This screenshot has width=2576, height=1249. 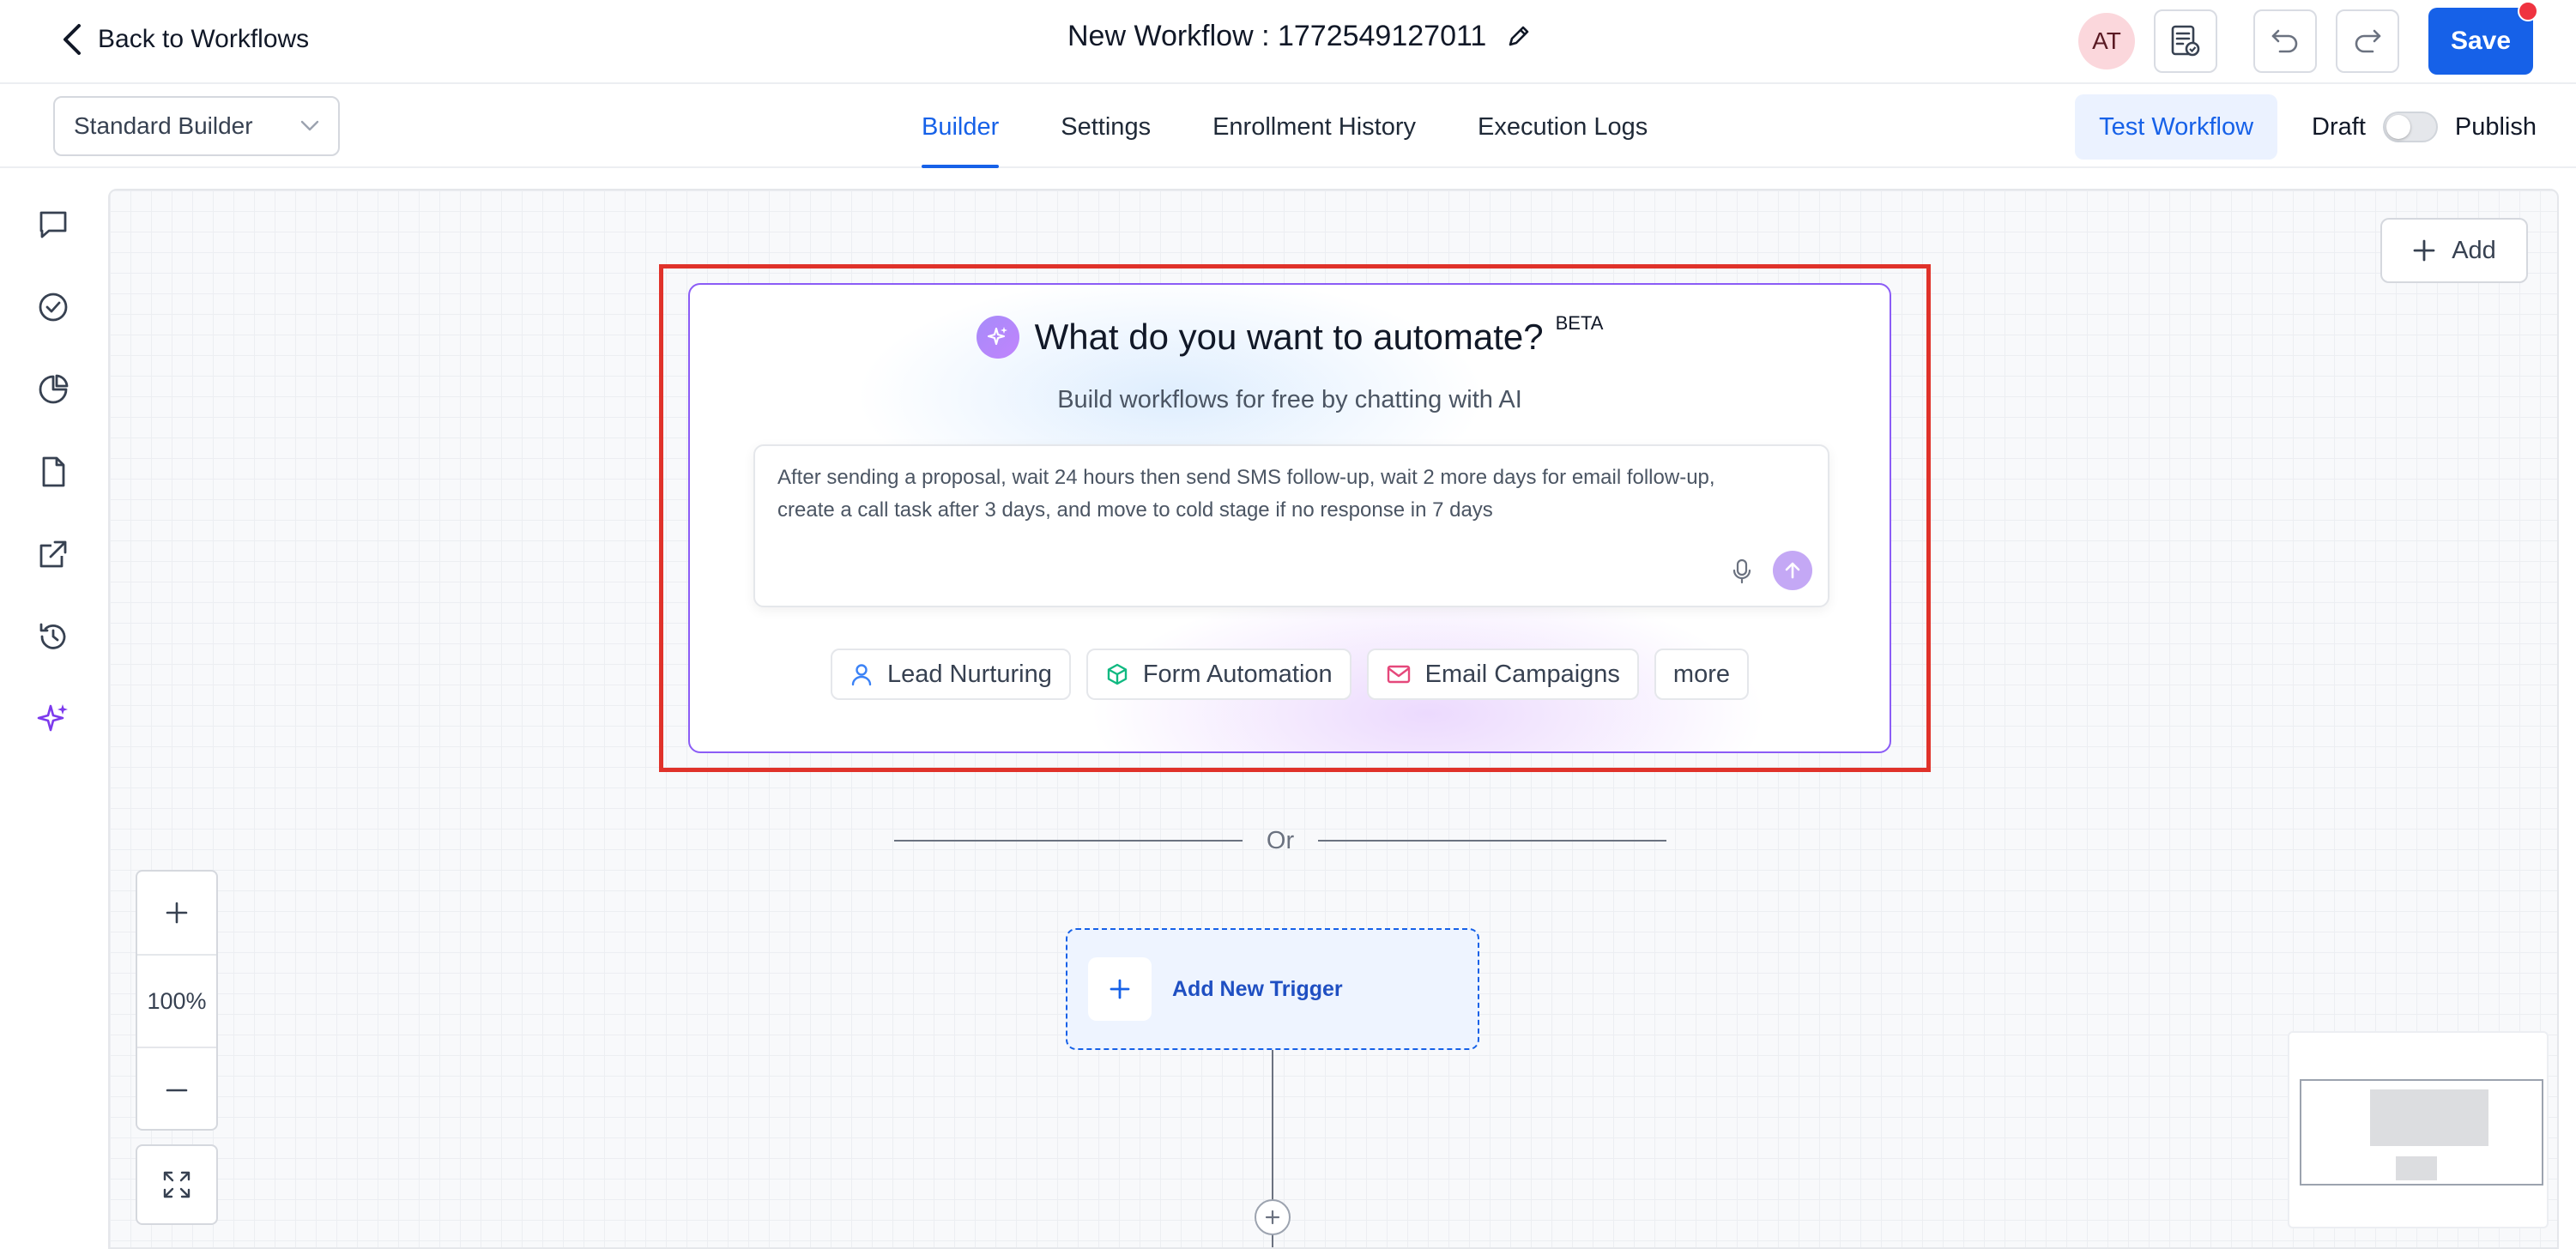 I want to click on document-icon, so click(x=53, y=471).